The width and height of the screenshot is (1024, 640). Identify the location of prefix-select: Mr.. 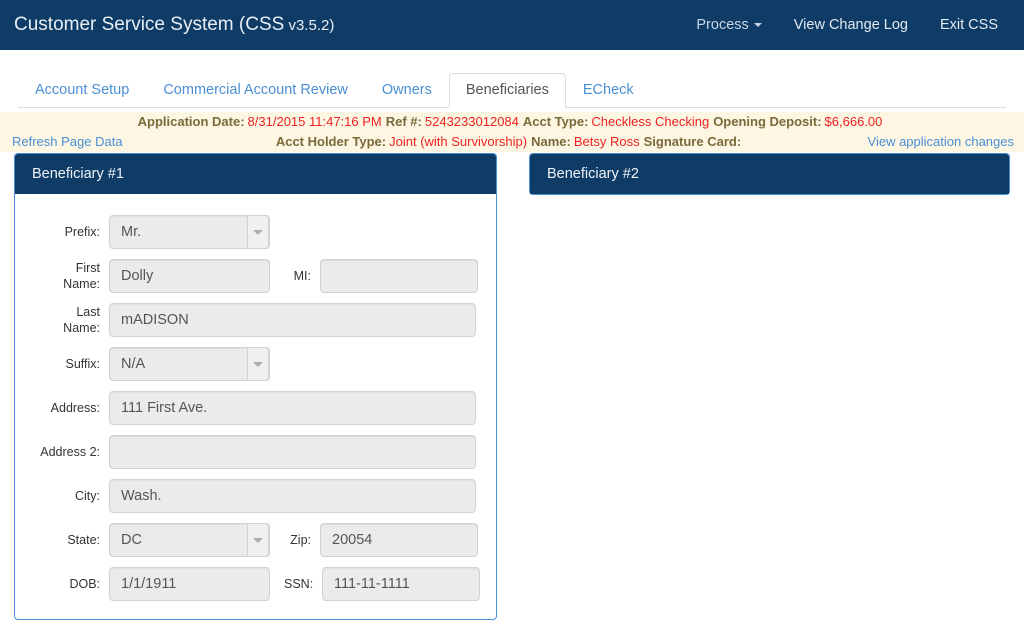
(189, 232).